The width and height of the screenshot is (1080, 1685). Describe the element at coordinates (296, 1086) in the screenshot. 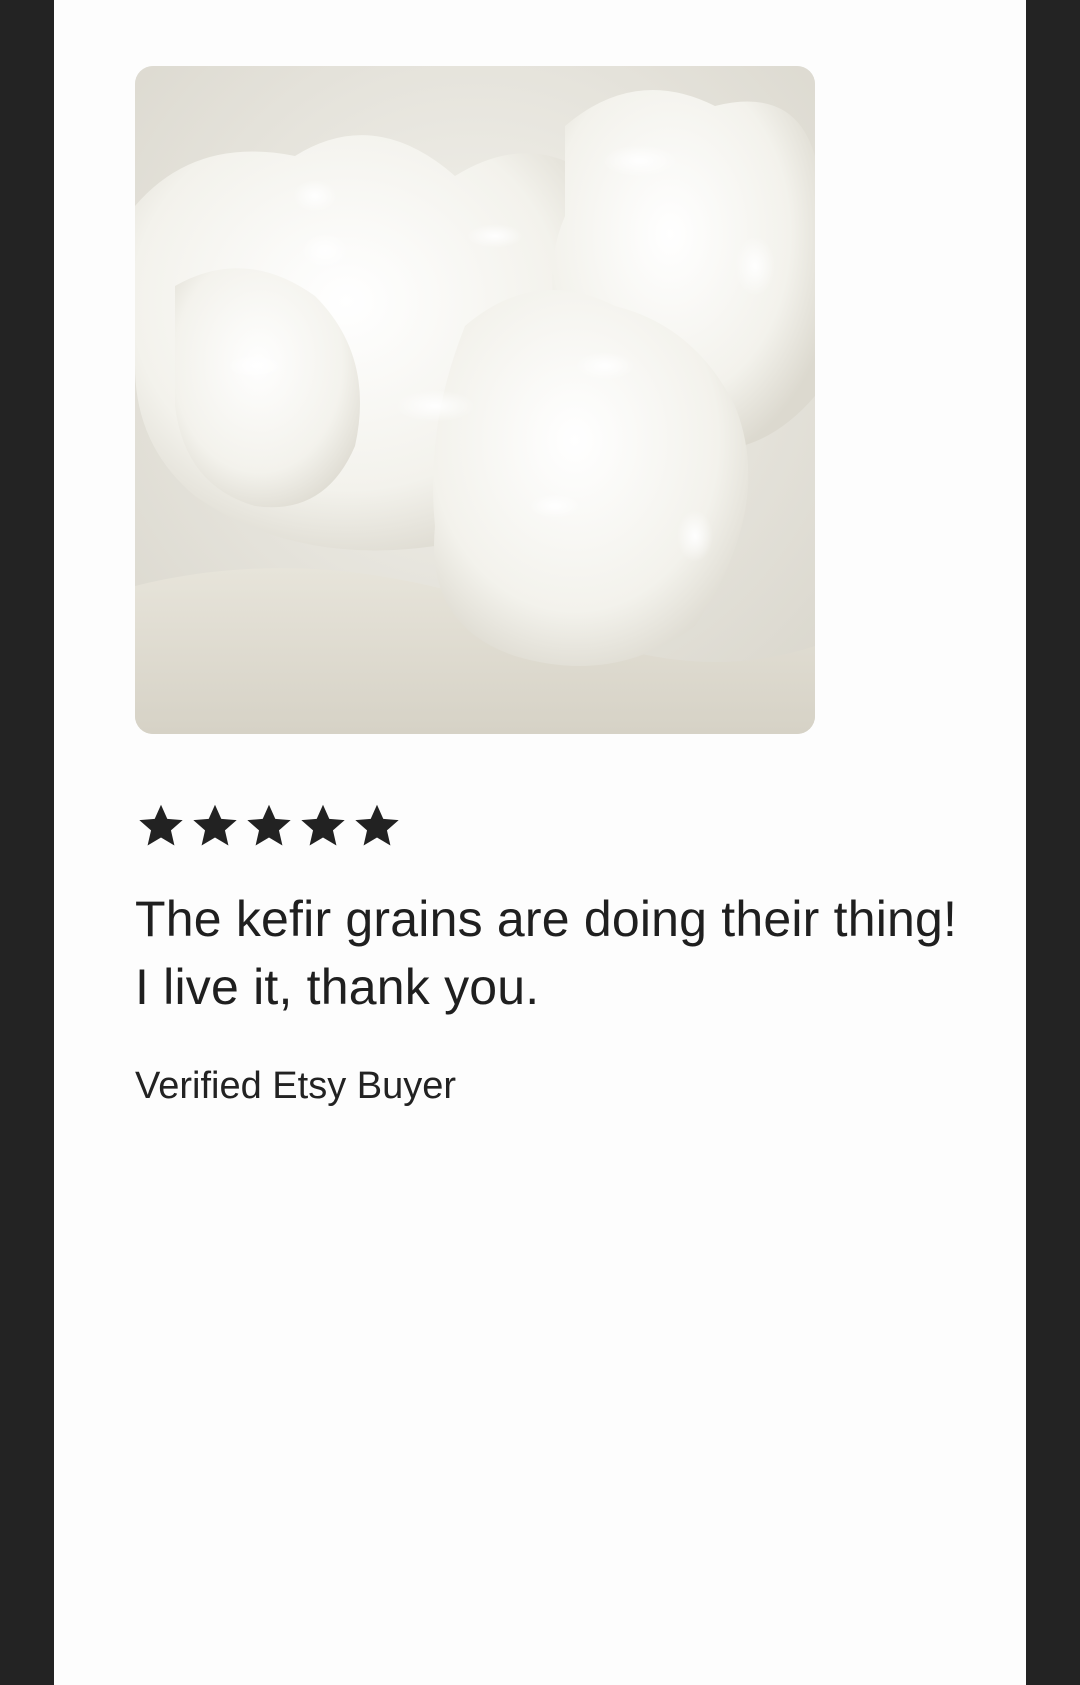

I see `reviewer-name: Verified Etsy Buyer` at that location.